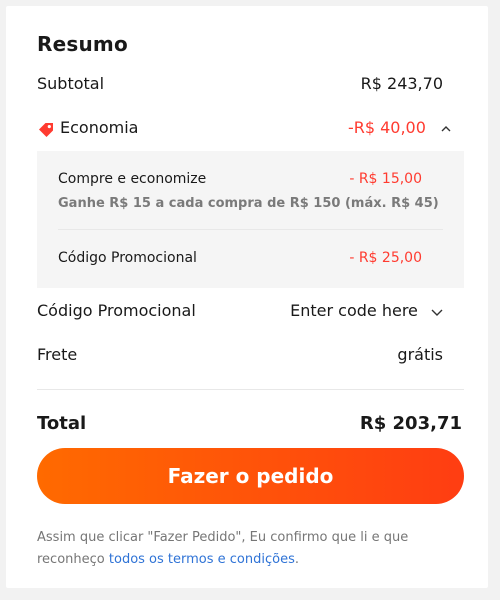 This screenshot has width=500, height=600. I want to click on subtotal-label: Subtotal, so click(71, 83).